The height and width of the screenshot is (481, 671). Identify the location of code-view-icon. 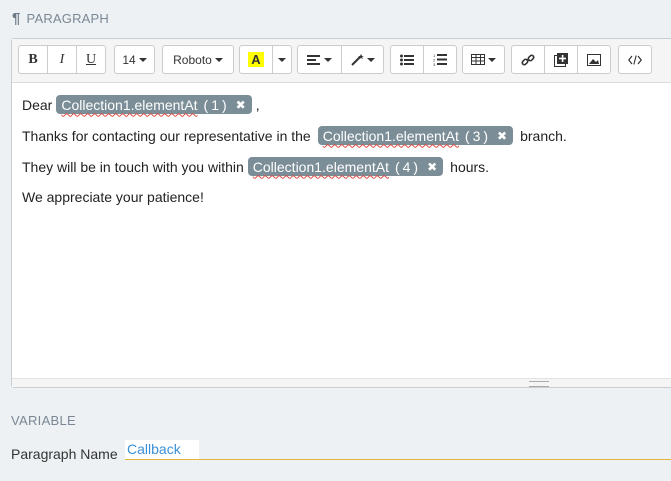
(635, 59).